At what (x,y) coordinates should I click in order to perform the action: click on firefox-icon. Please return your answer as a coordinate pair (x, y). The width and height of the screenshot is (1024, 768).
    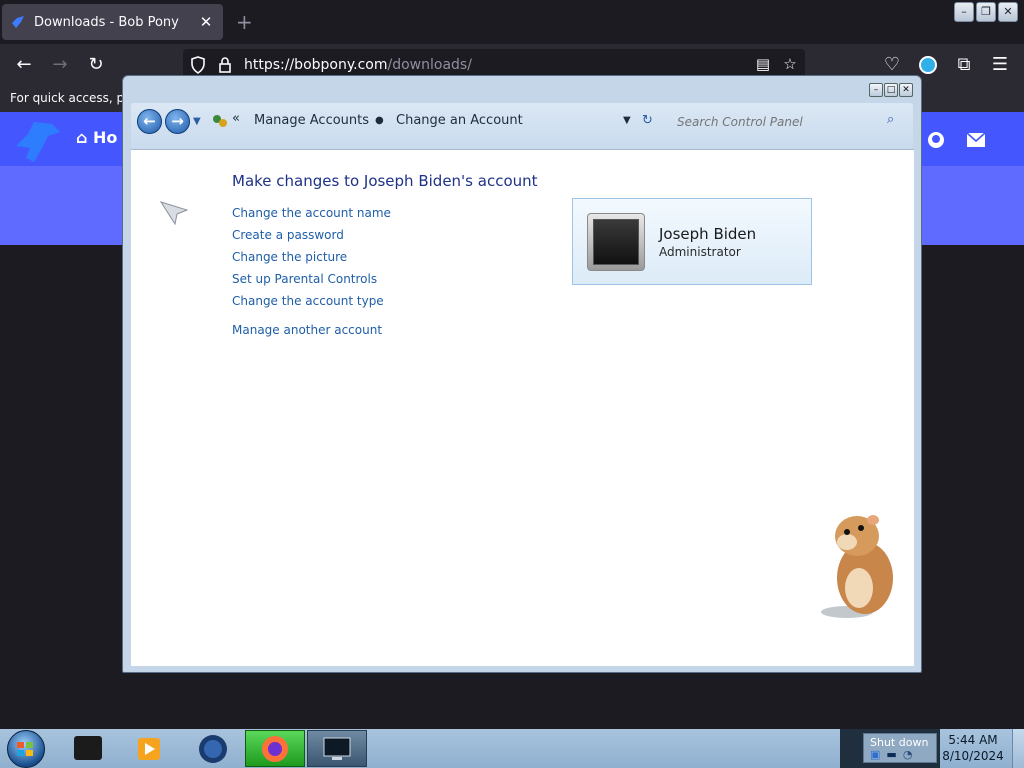
    Looking at the image, I should click on (275, 749).